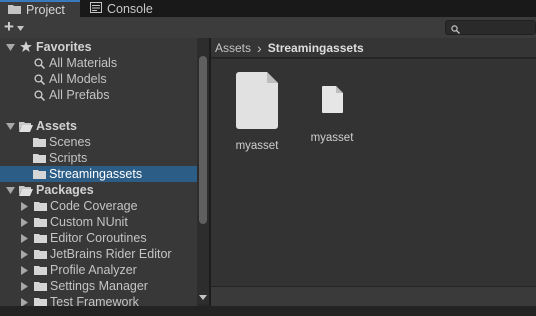 The height and width of the screenshot is (316, 536). What do you see at coordinates (98, 158) in the screenshot?
I see `tree-item-scripts: Scripts` at bounding box center [98, 158].